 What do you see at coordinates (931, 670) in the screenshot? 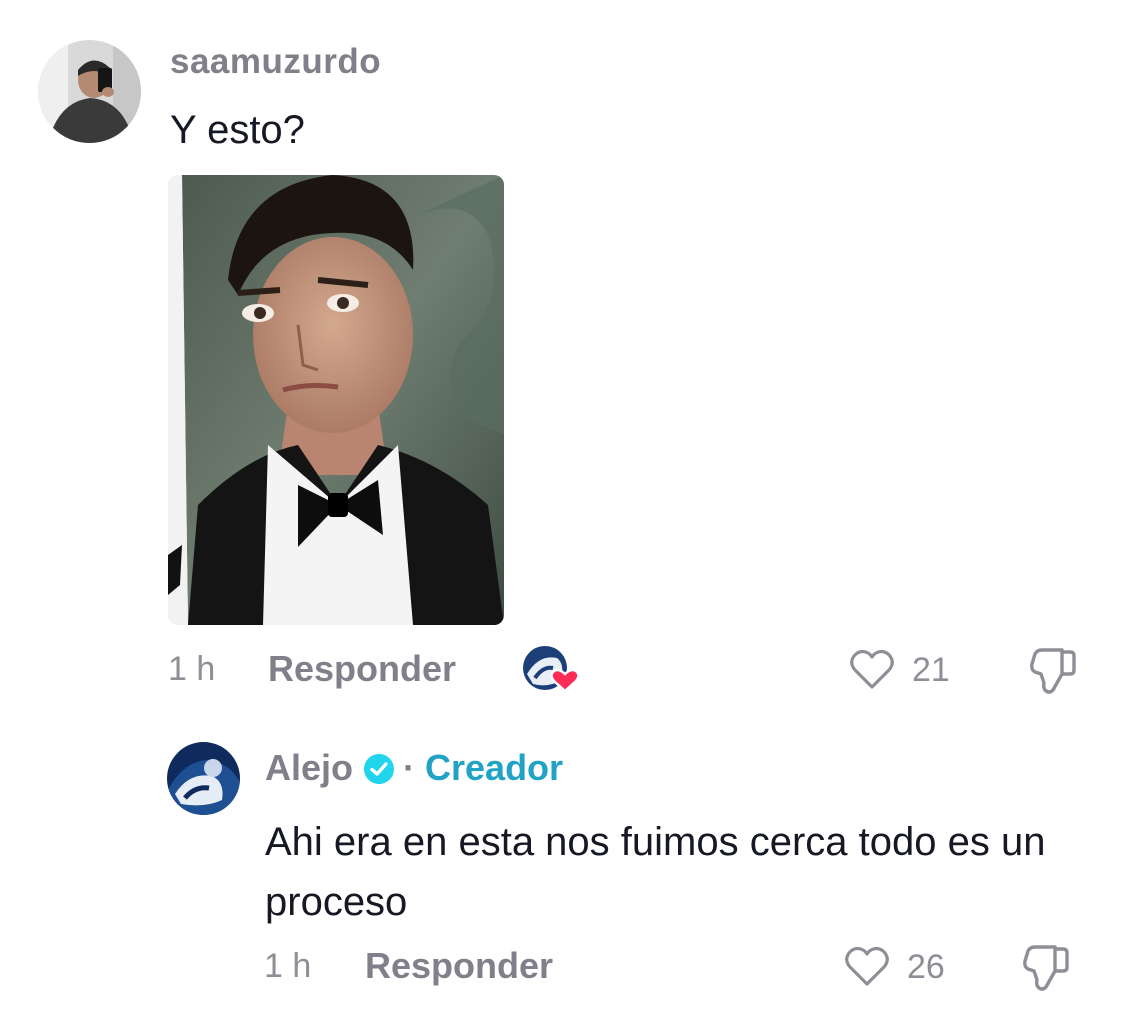
I see `like-count: 21` at bounding box center [931, 670].